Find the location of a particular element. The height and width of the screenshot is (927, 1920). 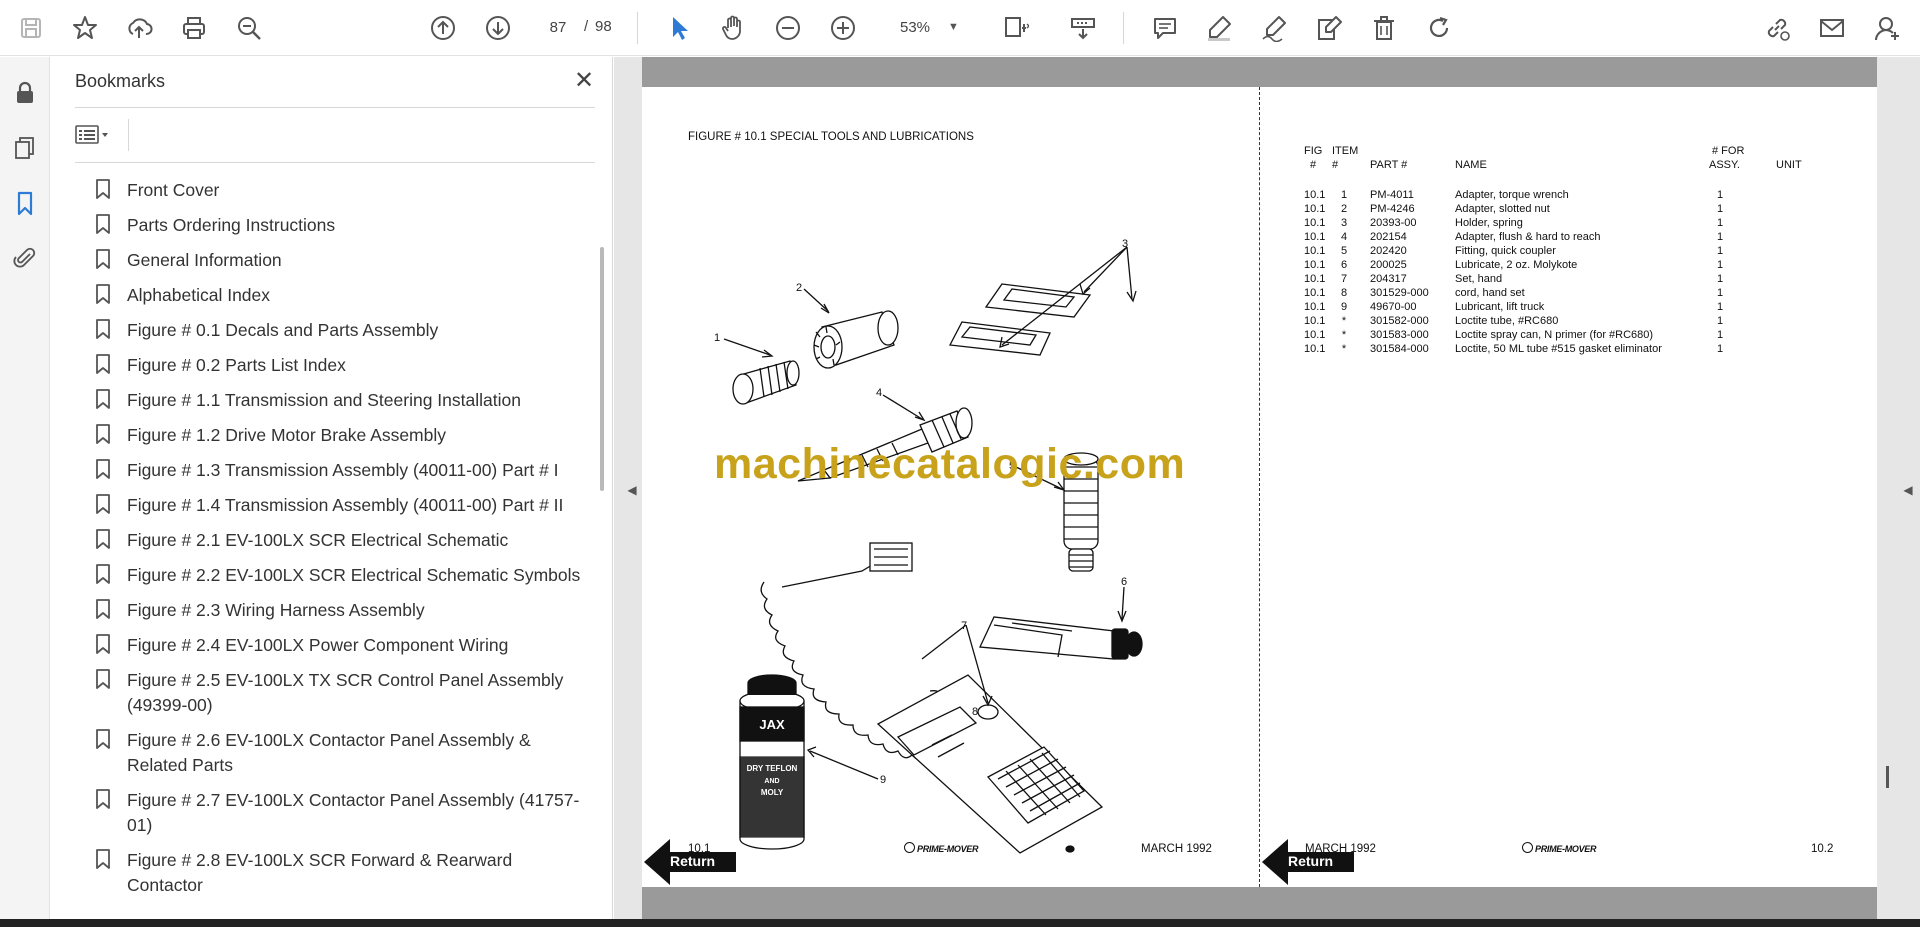

comment-icon is located at coordinates (1165, 28).